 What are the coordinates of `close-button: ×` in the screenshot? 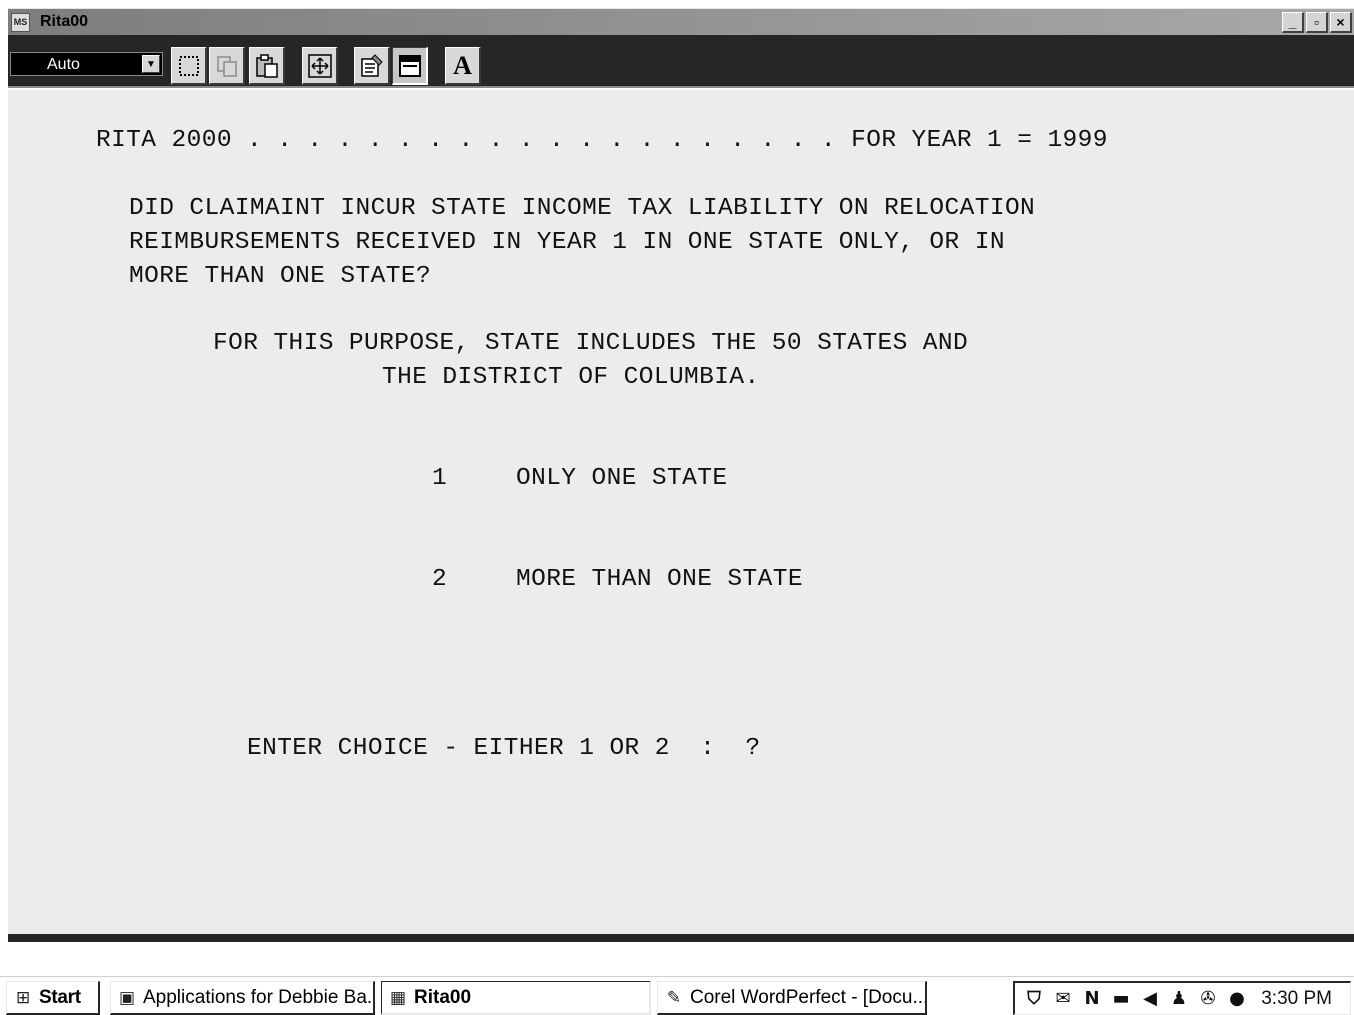 It's located at (1341, 22).